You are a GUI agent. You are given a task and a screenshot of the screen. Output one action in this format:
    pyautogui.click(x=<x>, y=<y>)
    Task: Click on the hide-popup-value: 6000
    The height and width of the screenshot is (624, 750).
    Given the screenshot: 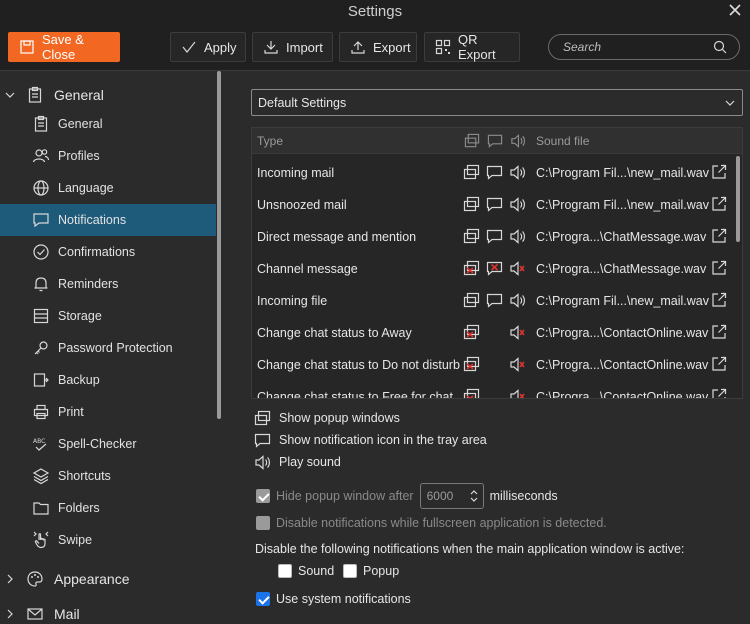 What is the action you would take?
    pyautogui.click(x=440, y=496)
    